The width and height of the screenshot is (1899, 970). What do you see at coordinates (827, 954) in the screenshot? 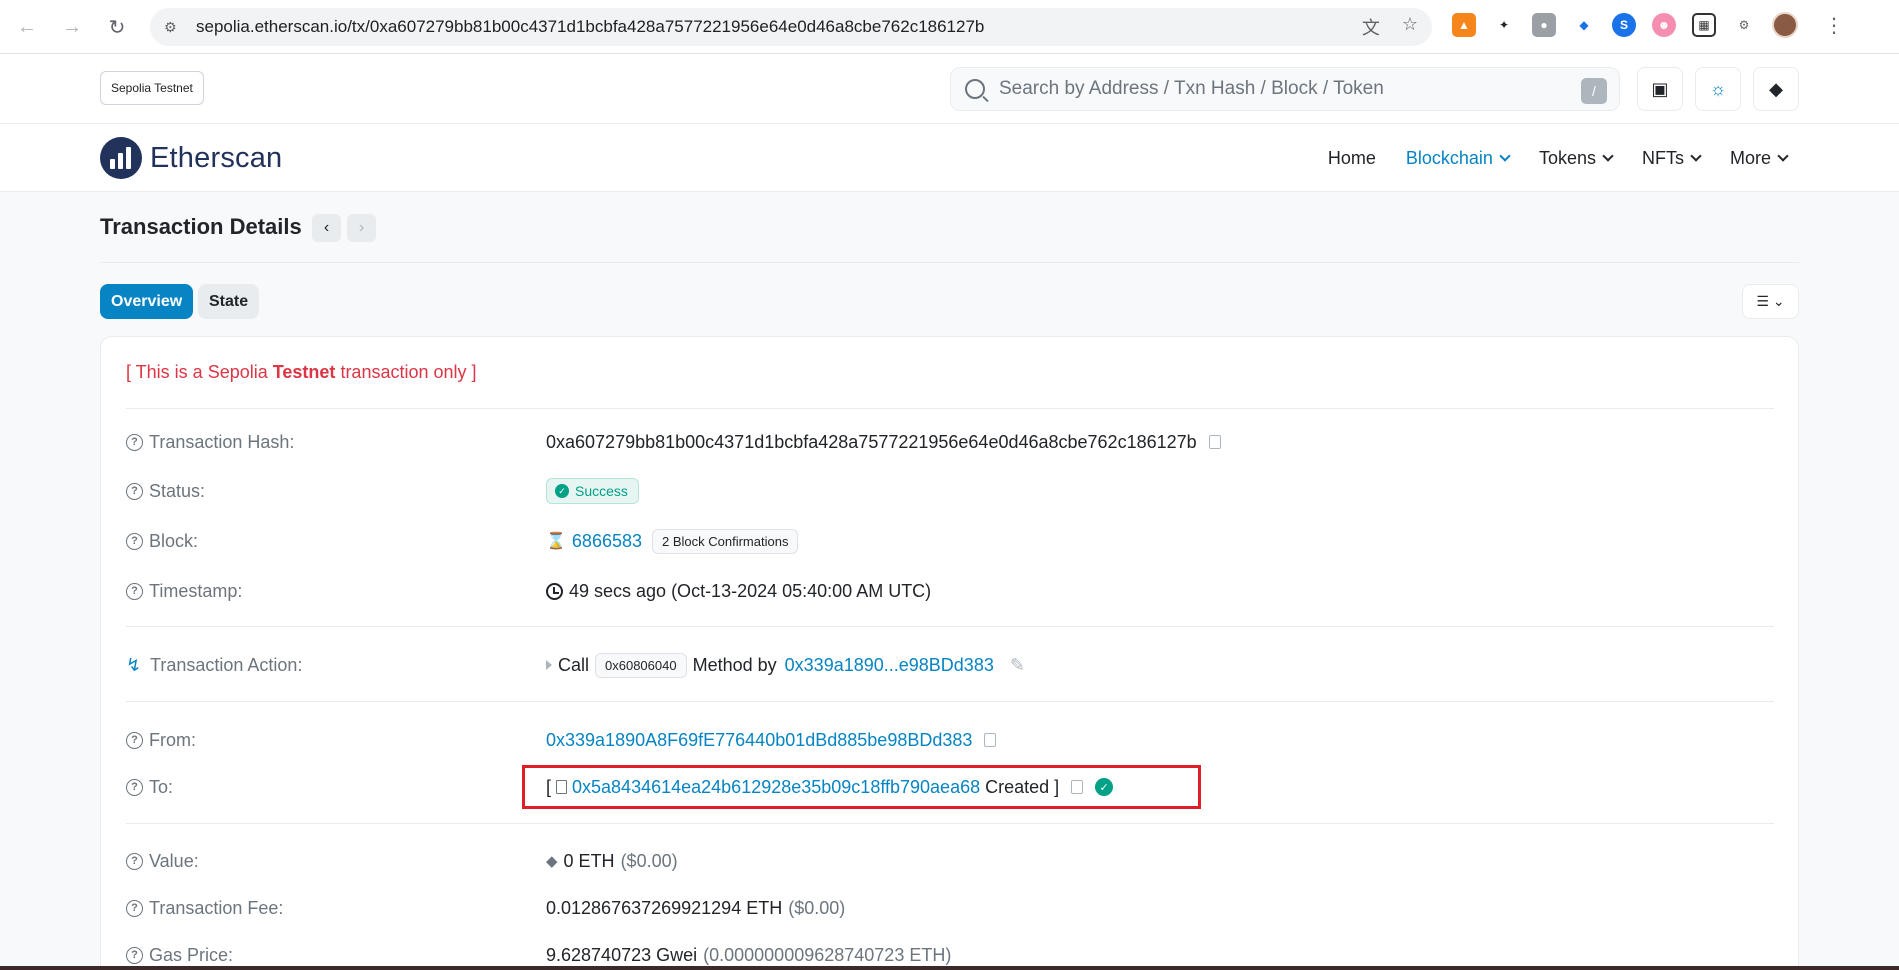
I see `gas-eth: (0.000000009628740723 ETH)` at bounding box center [827, 954].